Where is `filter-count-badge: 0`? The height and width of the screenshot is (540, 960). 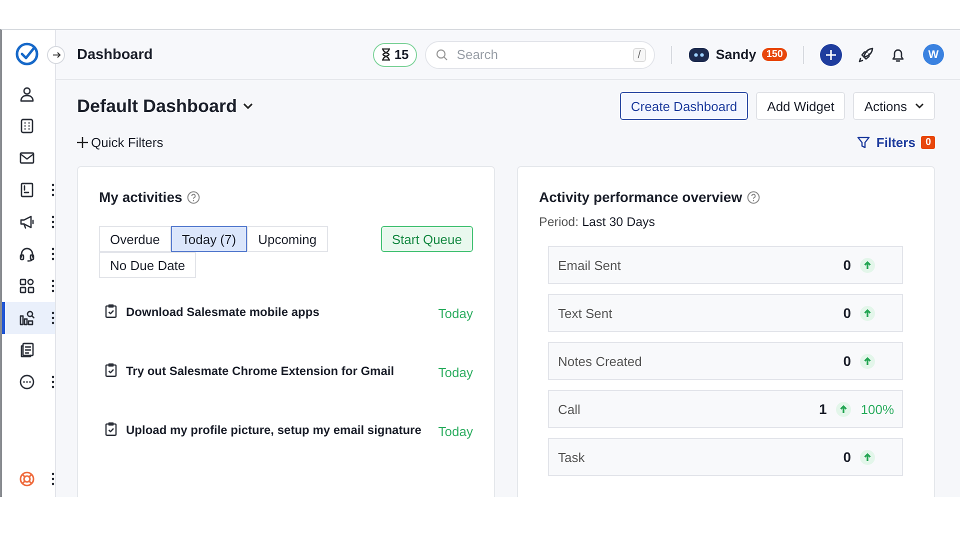 filter-count-badge: 0 is located at coordinates (928, 142).